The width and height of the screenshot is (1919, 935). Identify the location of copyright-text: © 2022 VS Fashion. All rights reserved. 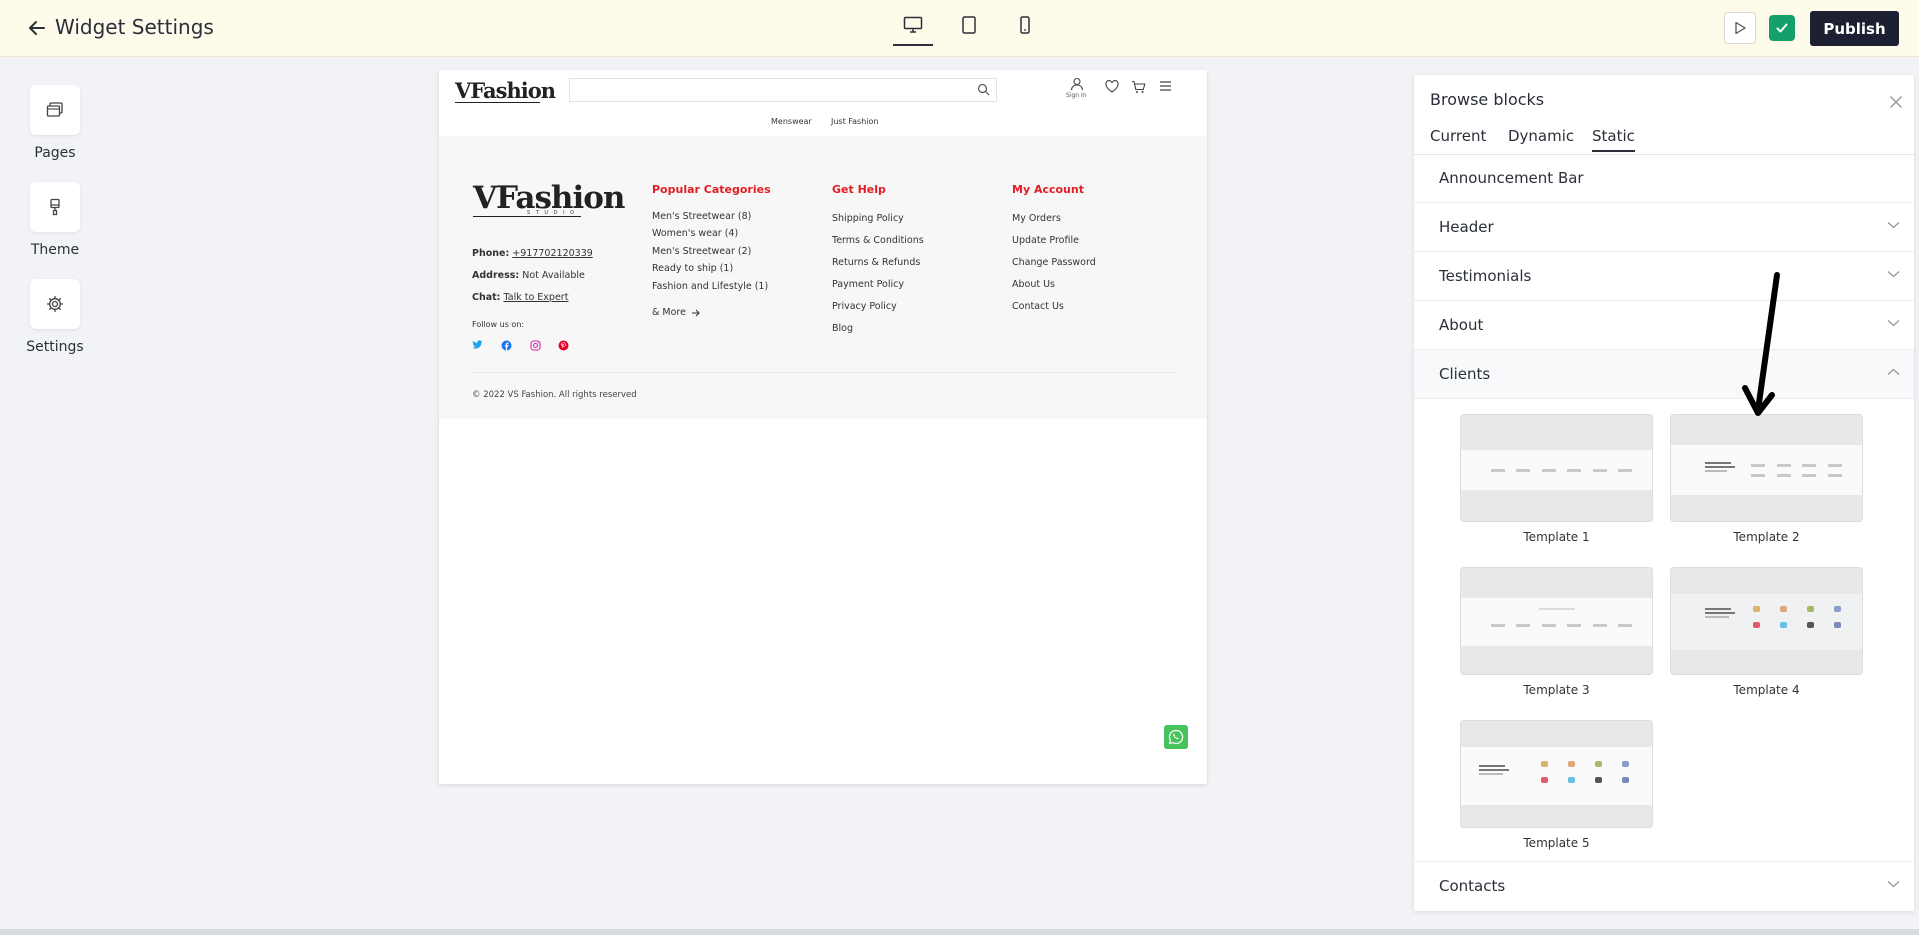
(554, 395).